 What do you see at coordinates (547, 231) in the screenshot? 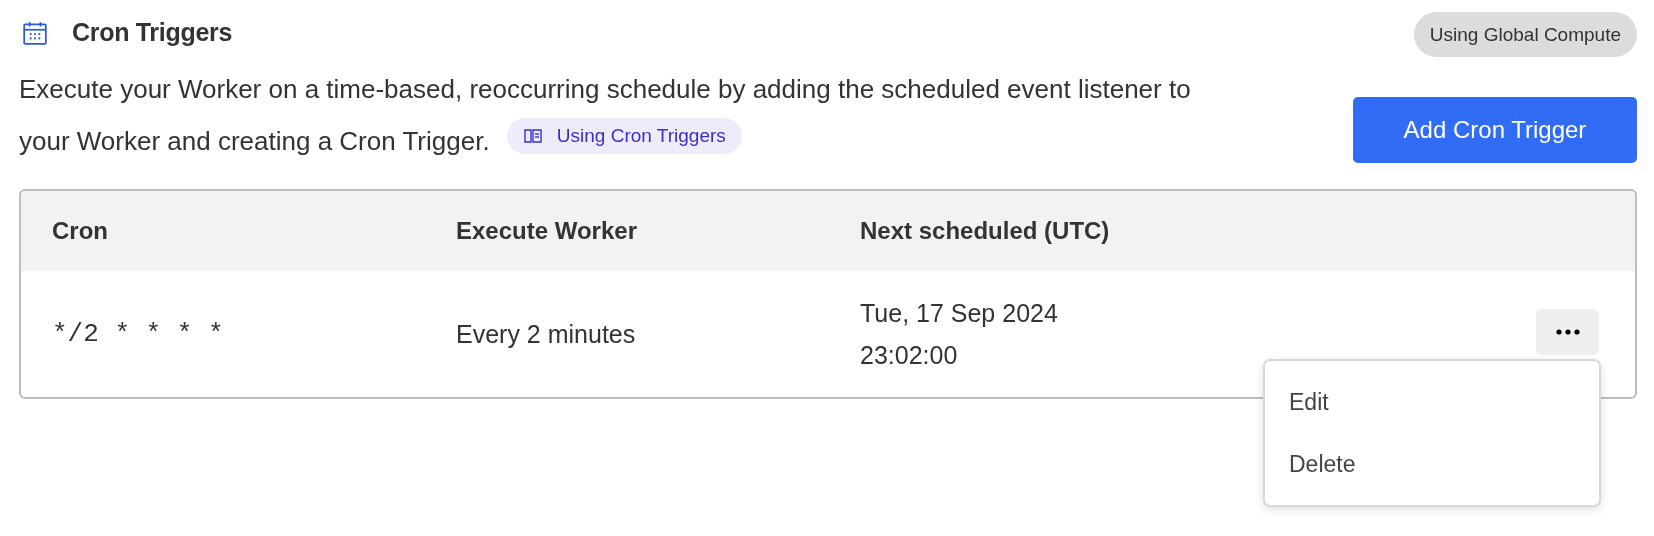
I see `column-header: Execute Worker` at bounding box center [547, 231].